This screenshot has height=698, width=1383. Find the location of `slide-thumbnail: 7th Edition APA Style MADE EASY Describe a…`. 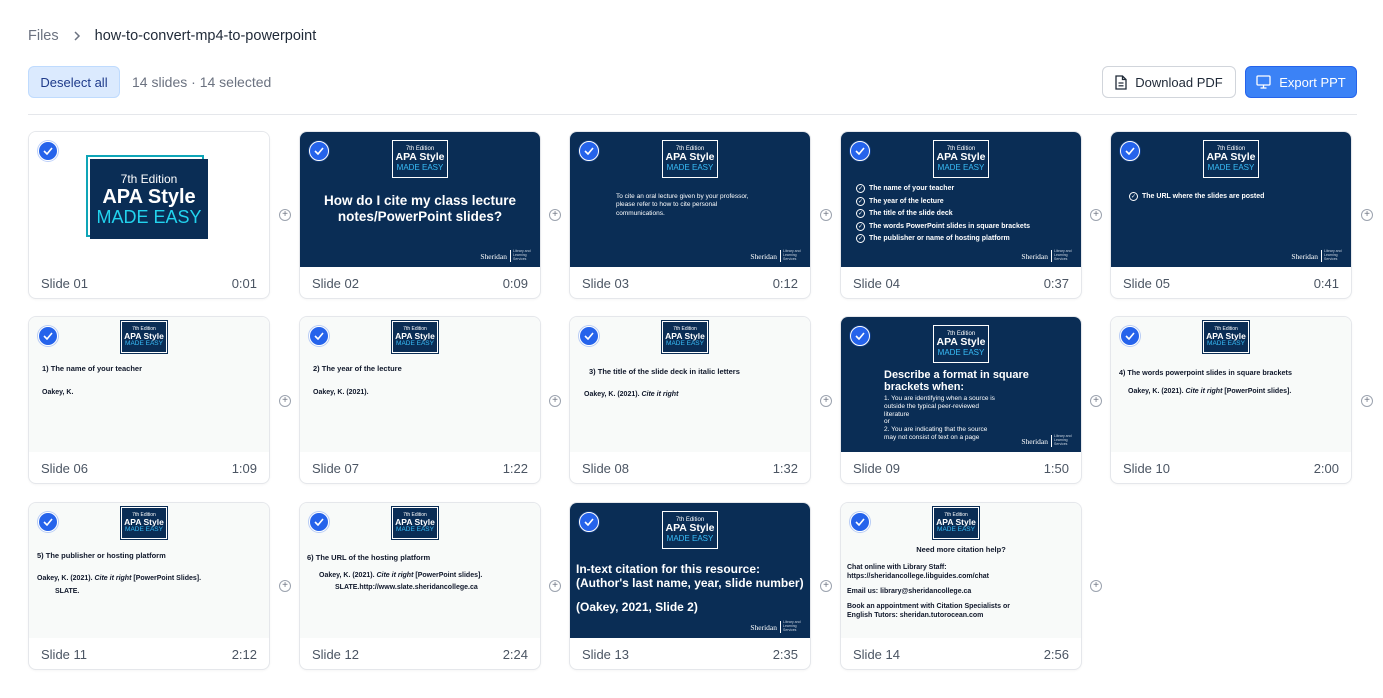

slide-thumbnail: 7th Edition APA Style MADE EASY Describe a… is located at coordinates (961, 384).